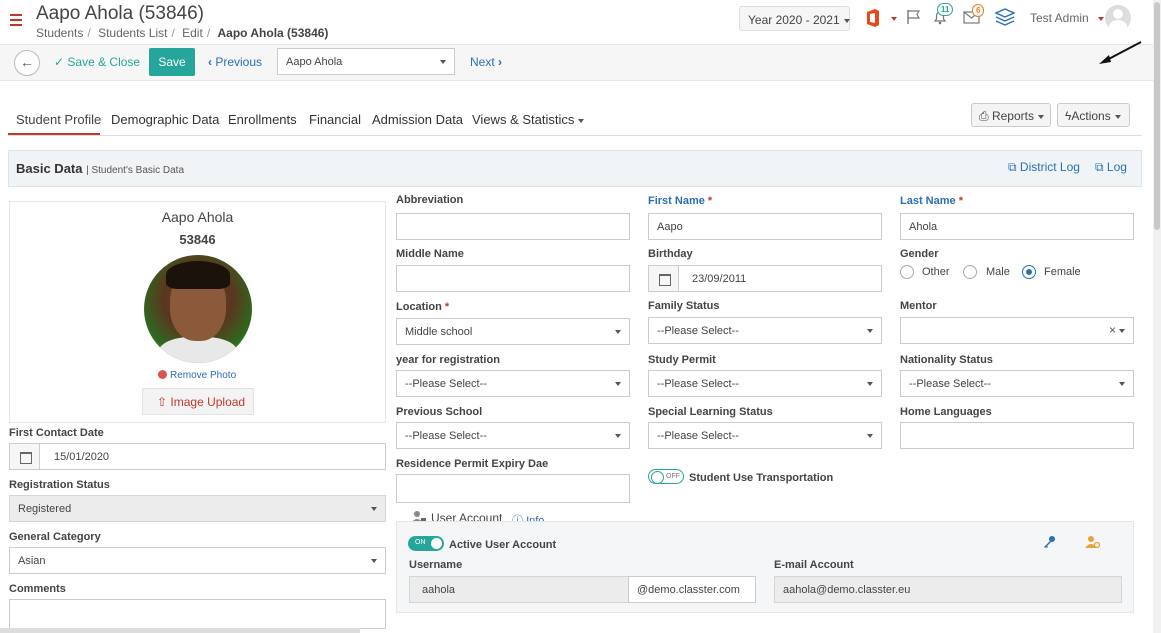  I want to click on menu-icon, so click(17, 20).